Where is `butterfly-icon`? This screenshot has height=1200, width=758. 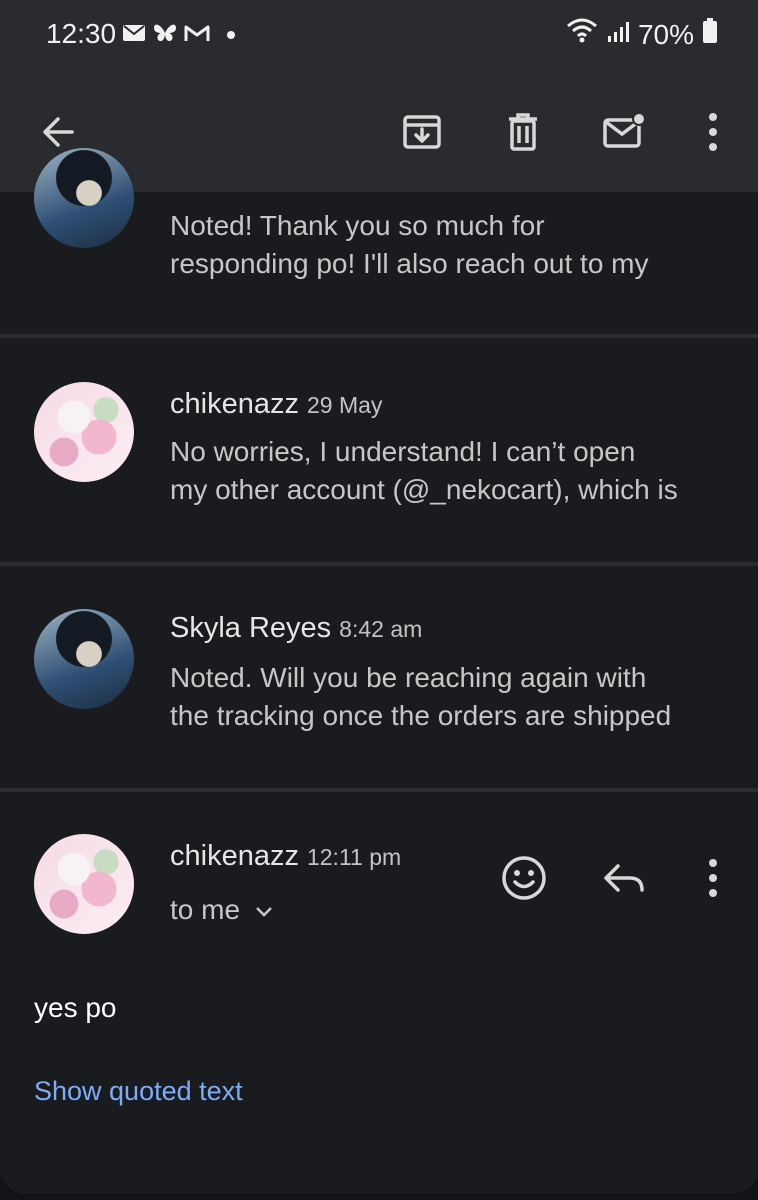
butterfly-icon is located at coordinates (165, 35).